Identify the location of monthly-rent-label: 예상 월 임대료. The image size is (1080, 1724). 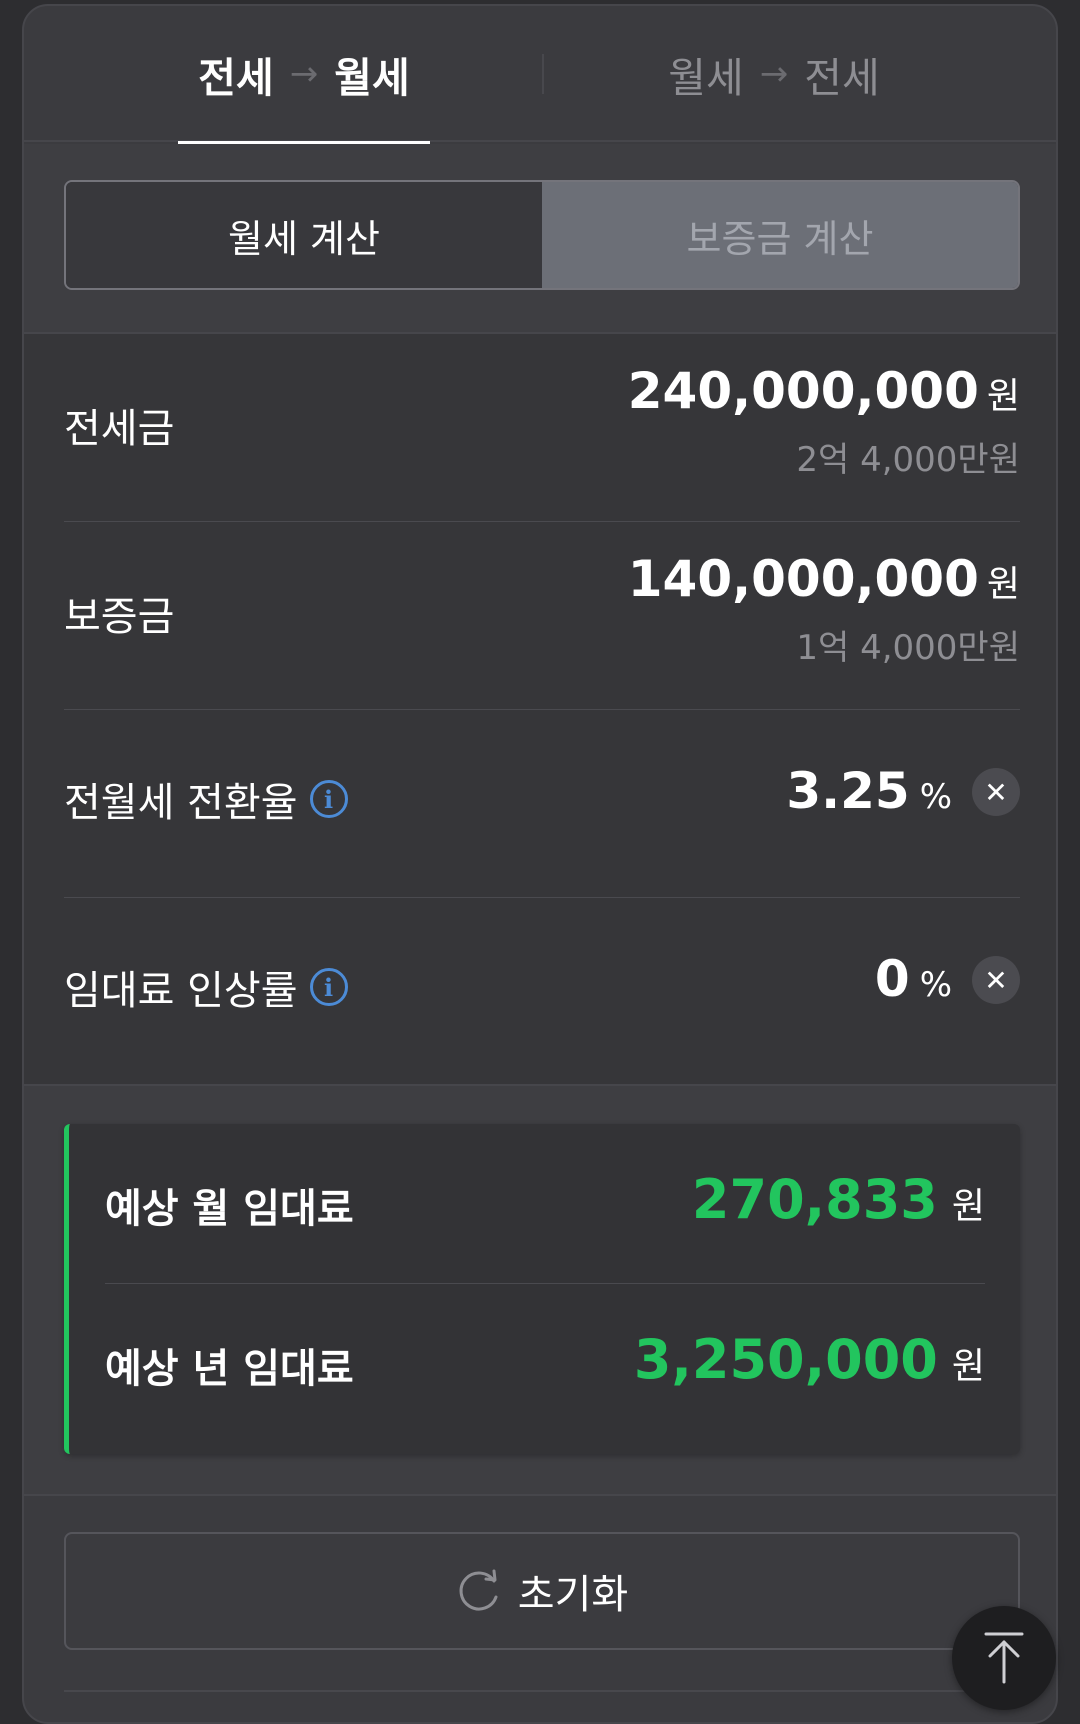
(229, 1209).